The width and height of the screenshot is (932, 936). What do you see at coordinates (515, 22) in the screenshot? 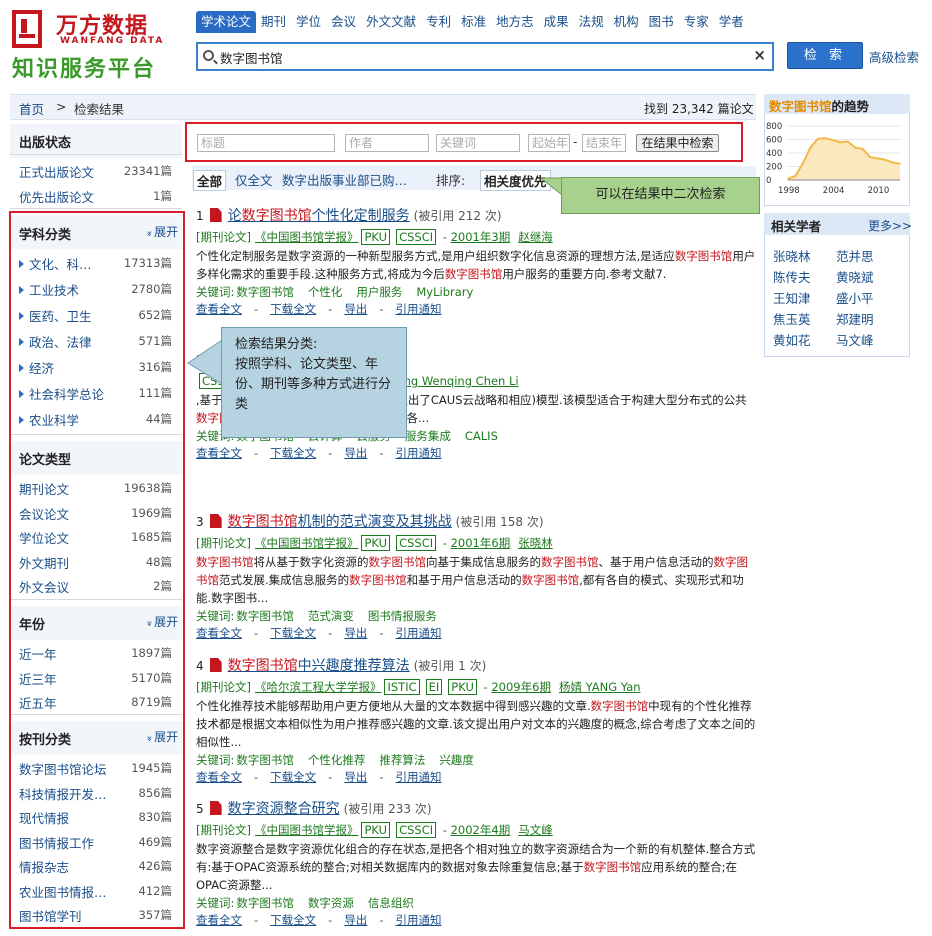
I see `tab-7: 地方志` at bounding box center [515, 22].